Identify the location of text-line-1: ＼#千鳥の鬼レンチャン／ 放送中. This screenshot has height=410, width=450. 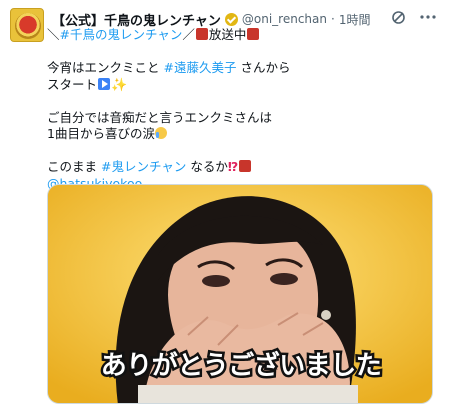
(242, 35).